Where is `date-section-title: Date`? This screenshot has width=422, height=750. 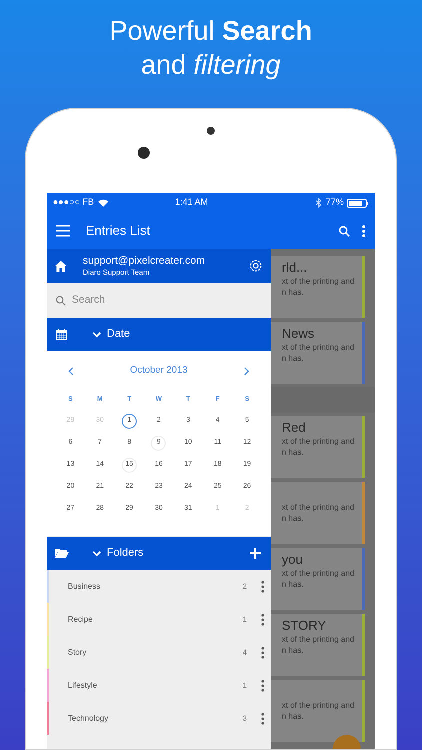 date-section-title: Date is located at coordinates (118, 334).